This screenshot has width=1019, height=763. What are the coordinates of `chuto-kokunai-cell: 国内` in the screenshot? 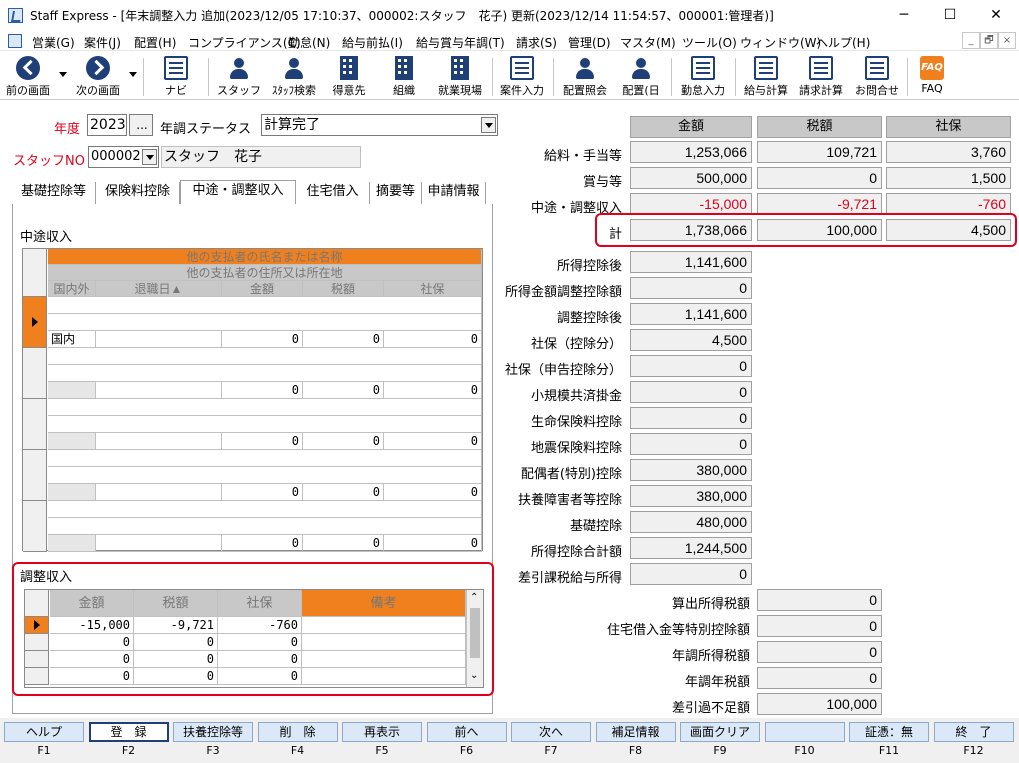 It's located at (72, 339).